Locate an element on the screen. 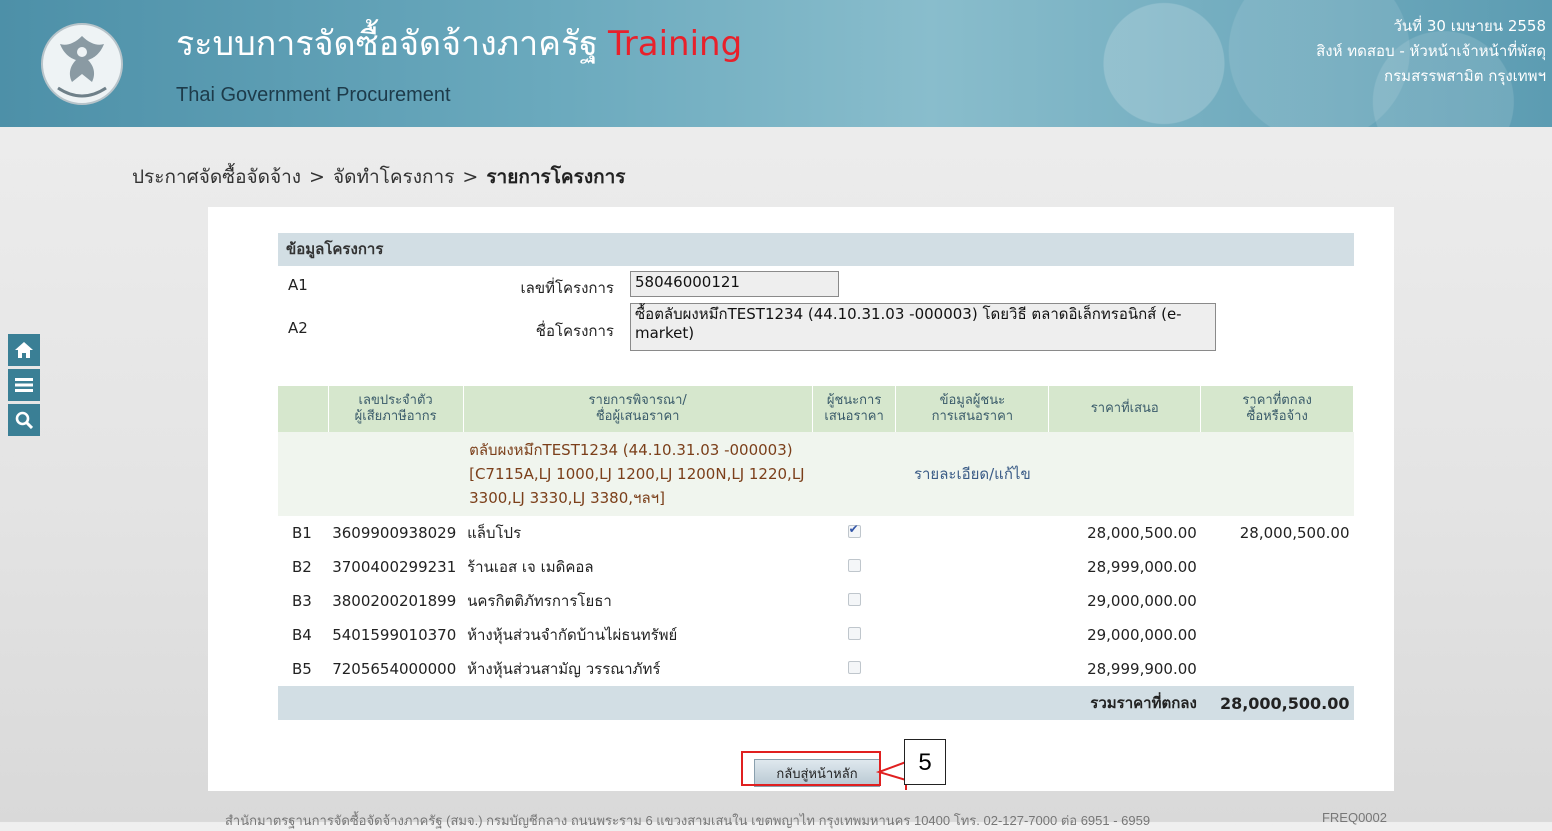 The image size is (1552, 831). annotation-highlight-box is located at coordinates (811, 768).